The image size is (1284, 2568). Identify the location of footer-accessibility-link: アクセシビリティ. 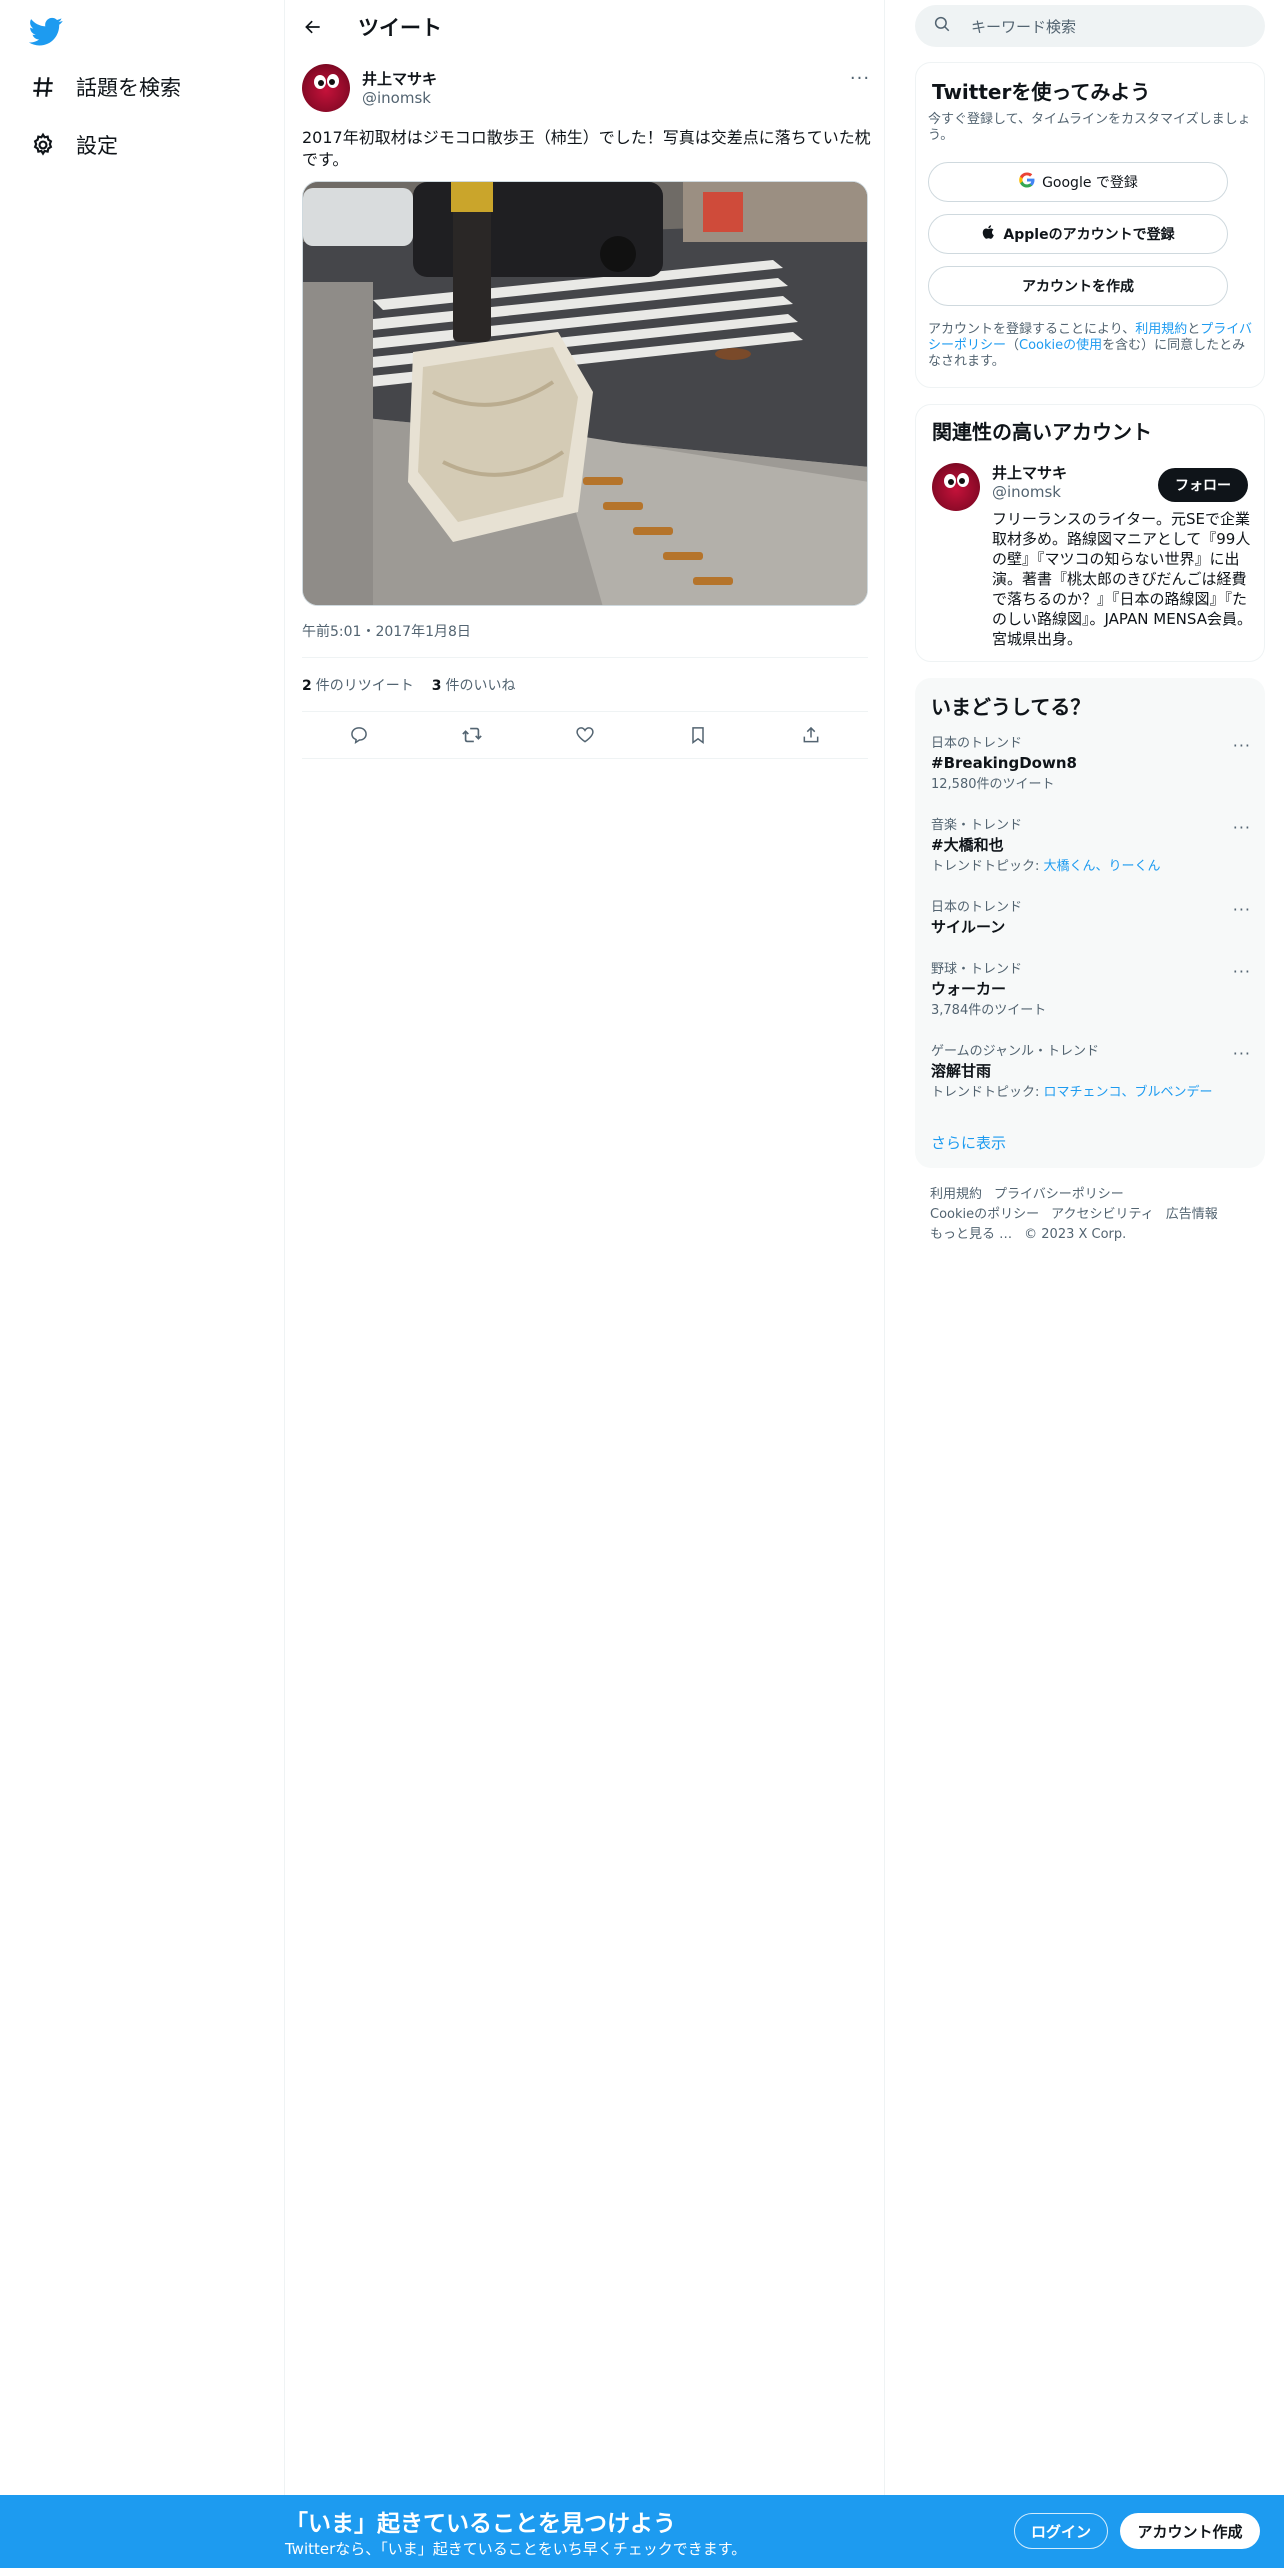
(1102, 1214).